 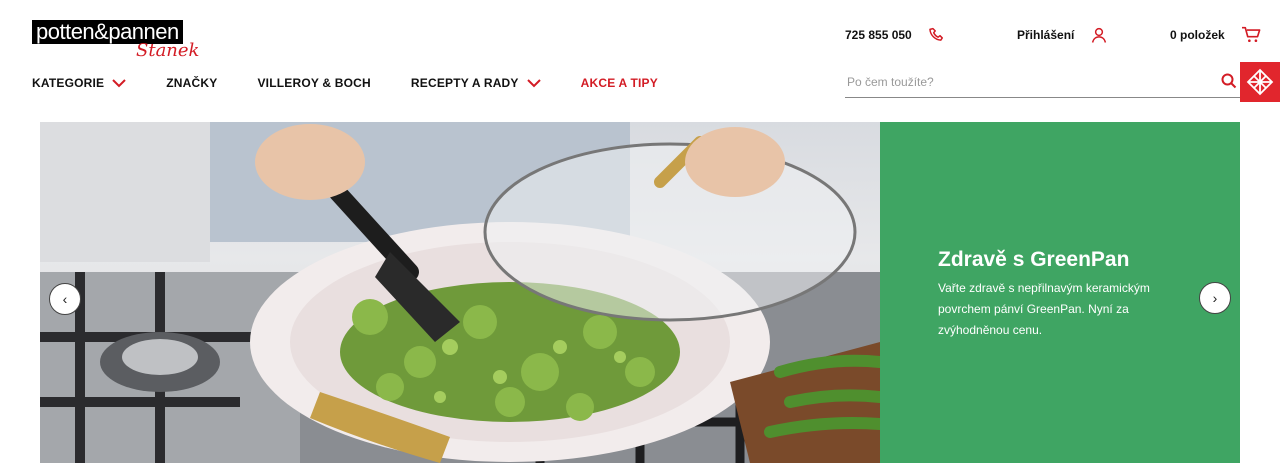 What do you see at coordinates (464, 83) in the screenshot?
I see `nav-item-label: RECEPTY A RADY` at bounding box center [464, 83].